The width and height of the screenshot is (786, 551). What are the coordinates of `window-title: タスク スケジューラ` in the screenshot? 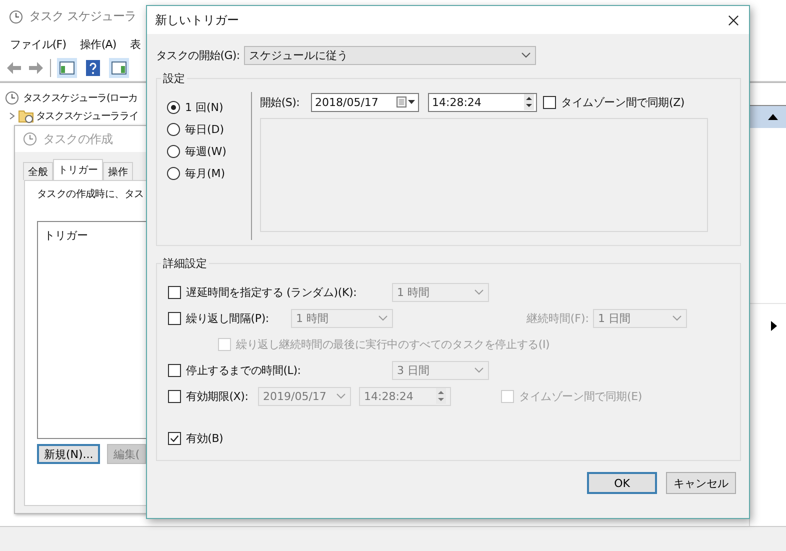 It's located at (82, 16).